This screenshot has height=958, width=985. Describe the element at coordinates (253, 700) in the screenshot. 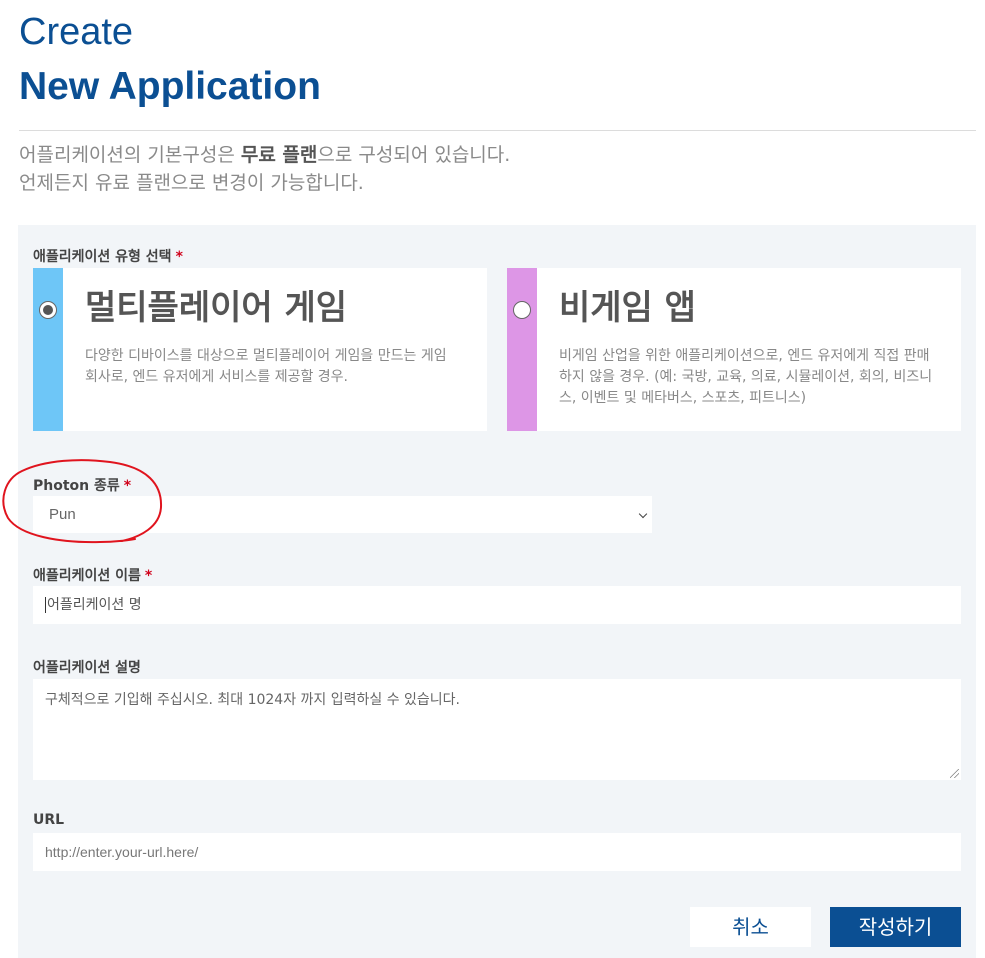

I see `app-desc-placeholder: 구체적으로 기입해 주십시오. 최대 1024자 까지 입력하실 수 있습니다.` at that location.